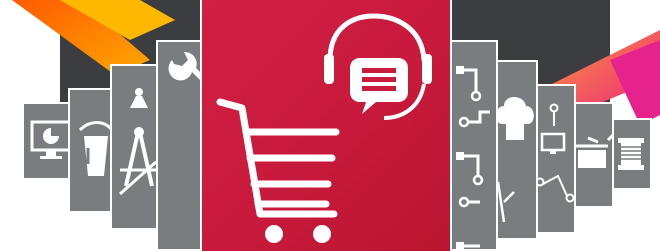 This screenshot has width=660, height=251. I want to click on tile-compass-ruler, so click(136, 147).